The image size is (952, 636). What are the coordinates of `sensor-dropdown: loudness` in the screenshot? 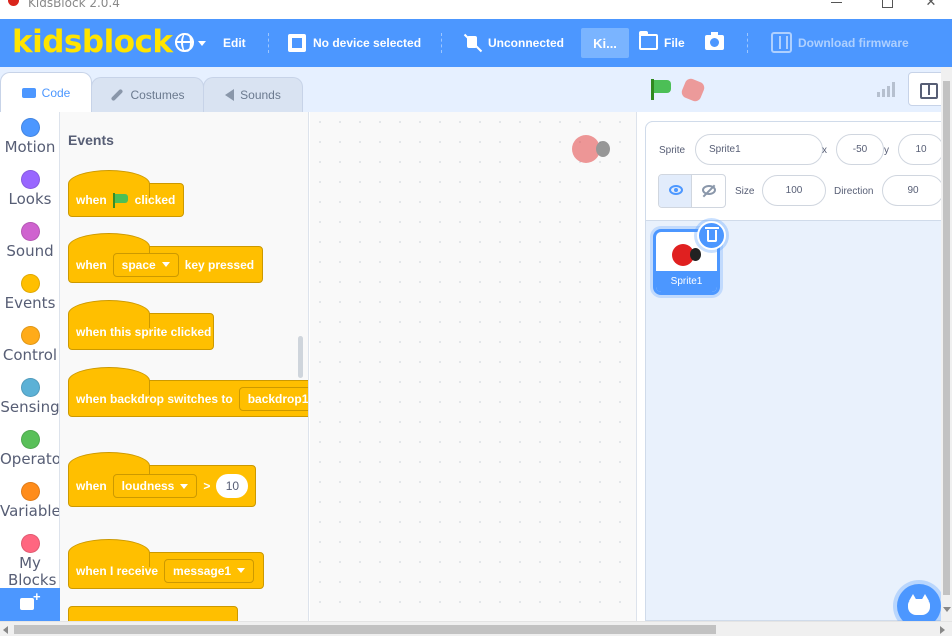 It's located at (155, 486).